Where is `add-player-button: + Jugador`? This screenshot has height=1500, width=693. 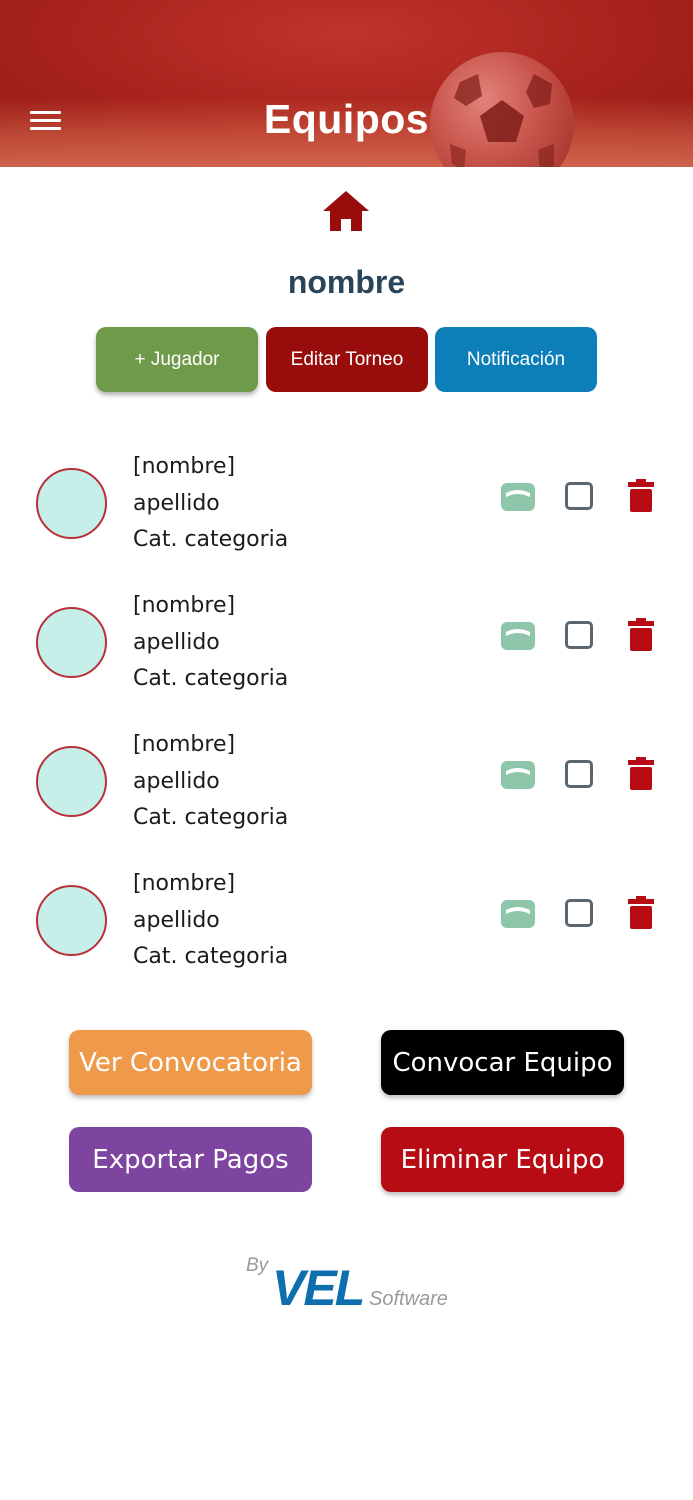
add-player-button: + Jugador is located at coordinates (177, 359).